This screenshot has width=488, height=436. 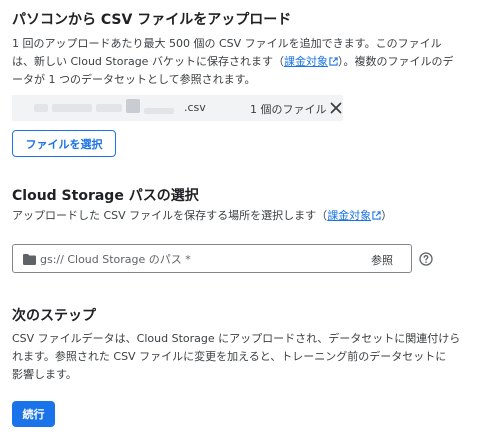 What do you see at coordinates (29, 259) in the screenshot?
I see `folder-icon` at bounding box center [29, 259].